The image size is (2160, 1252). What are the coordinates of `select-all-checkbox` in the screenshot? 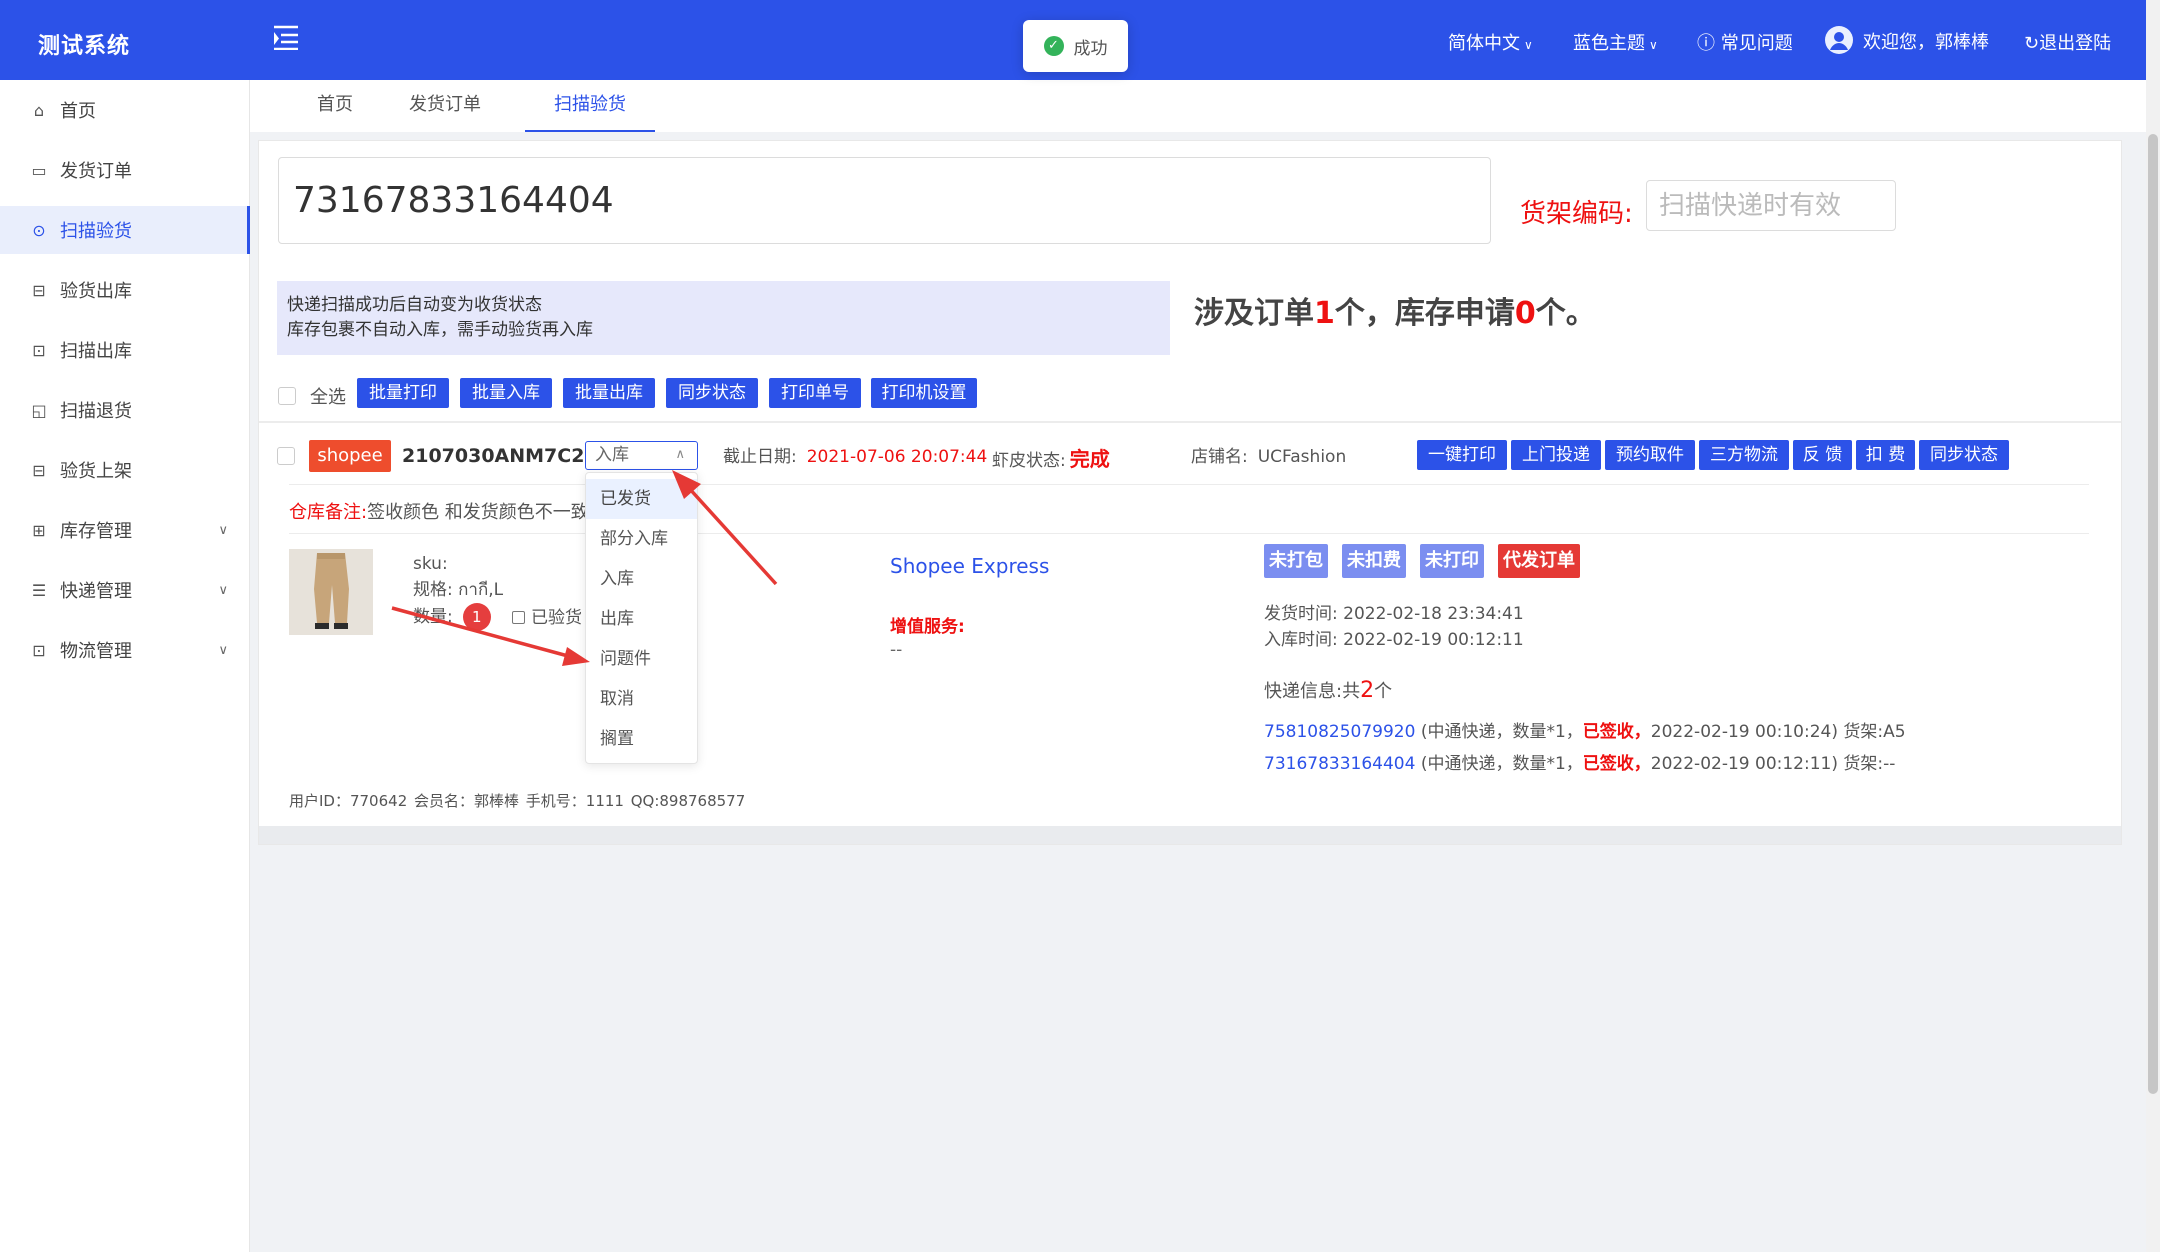 It's located at (287, 396).